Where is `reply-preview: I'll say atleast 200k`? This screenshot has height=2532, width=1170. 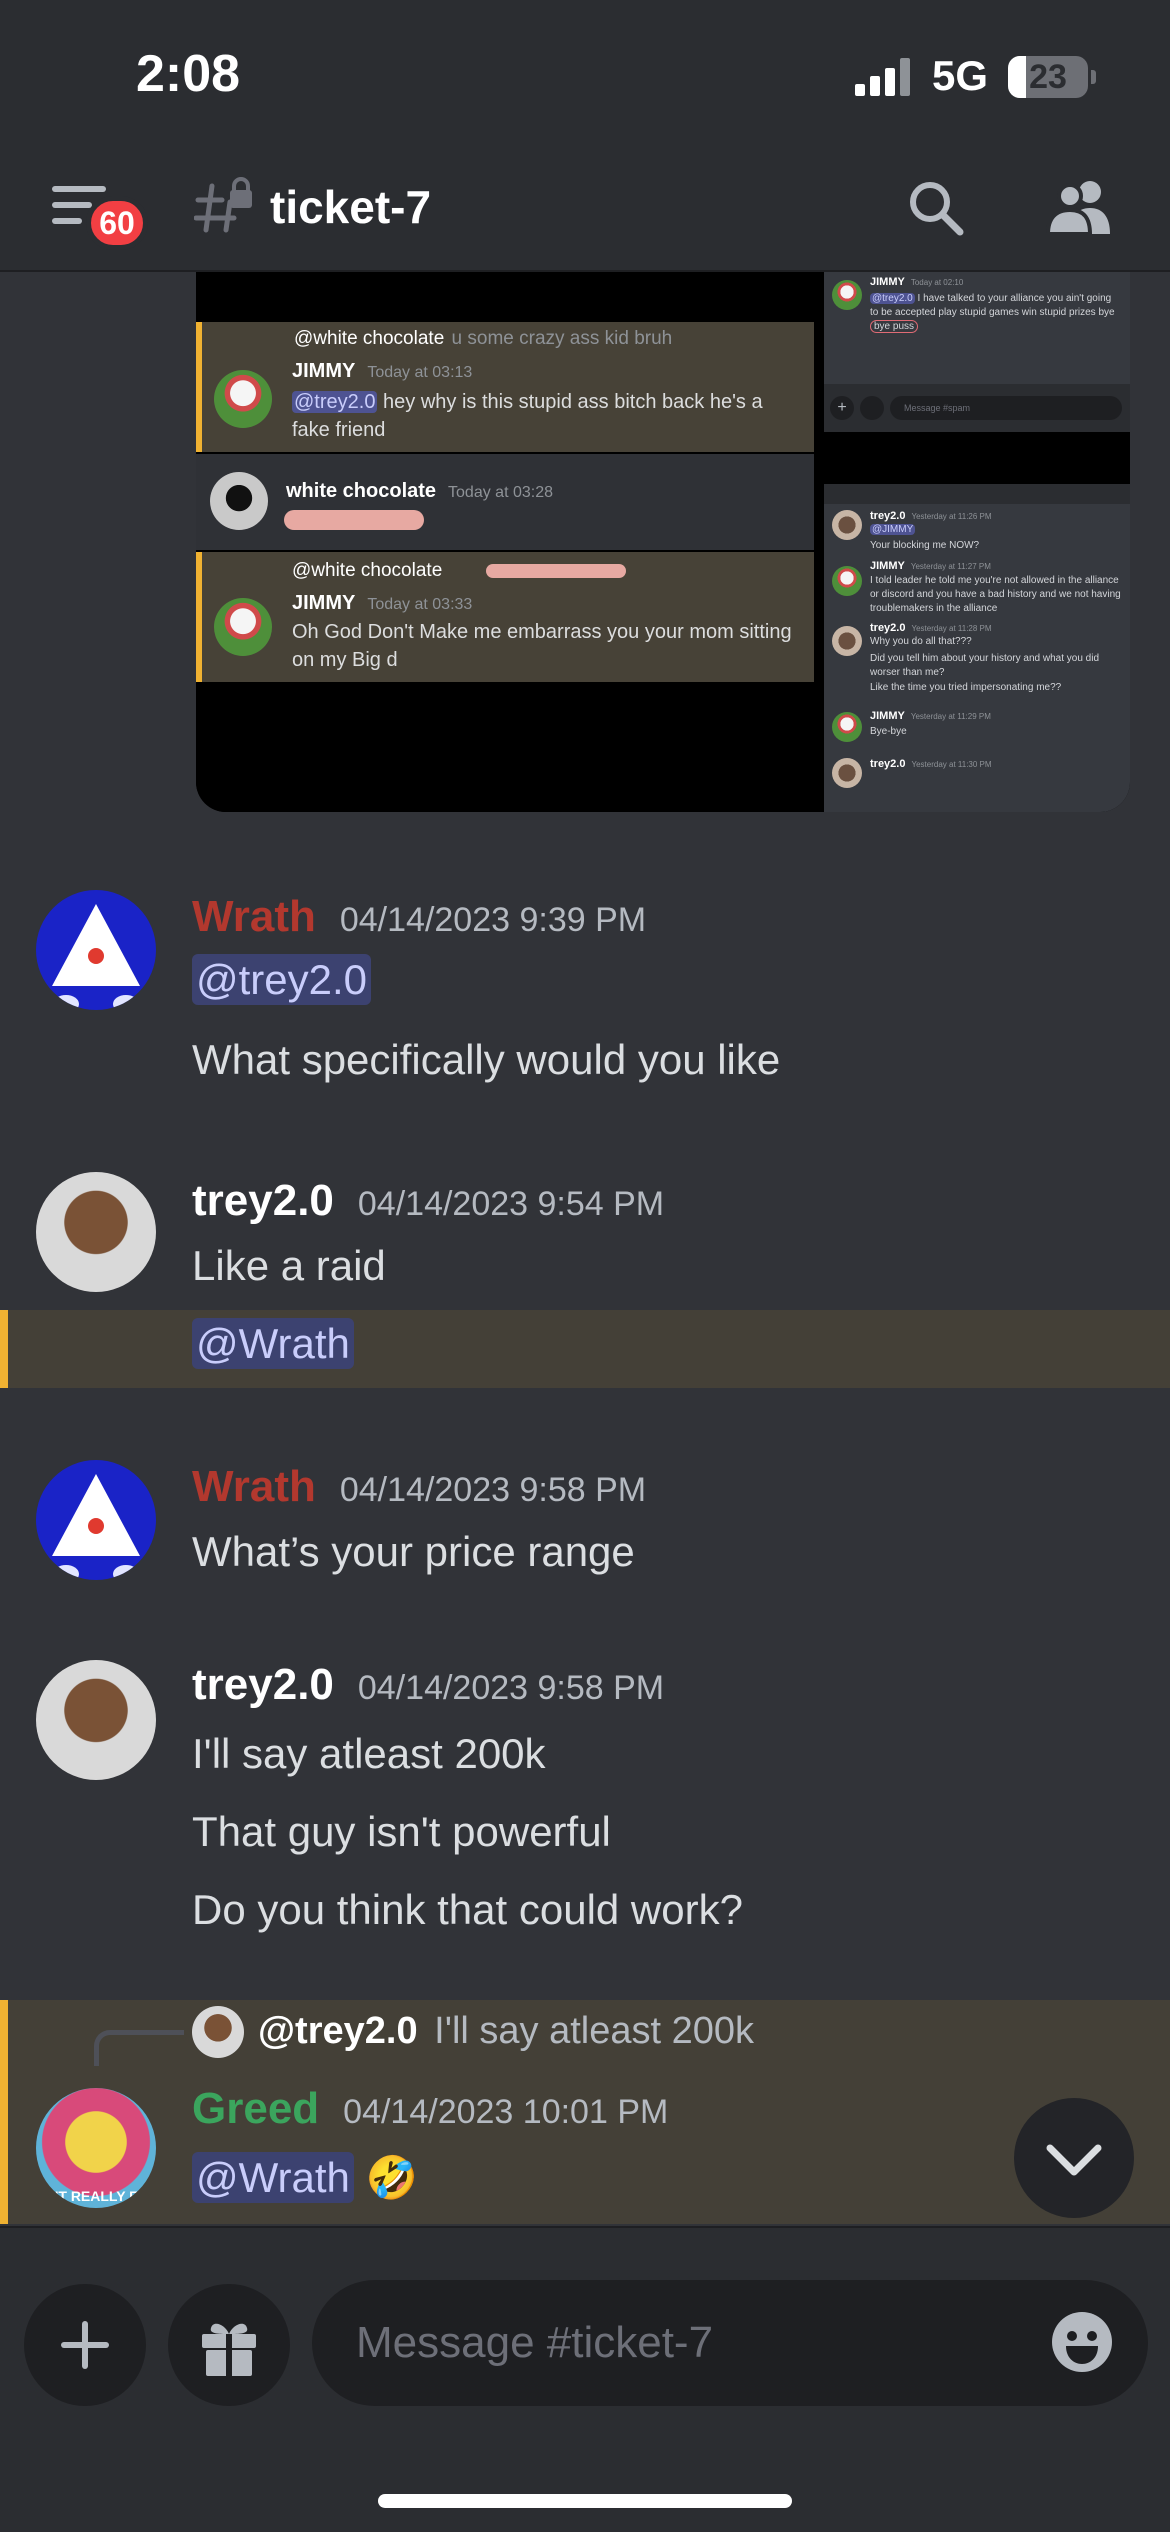
reply-preview: I'll say atleast 200k is located at coordinates (594, 2031).